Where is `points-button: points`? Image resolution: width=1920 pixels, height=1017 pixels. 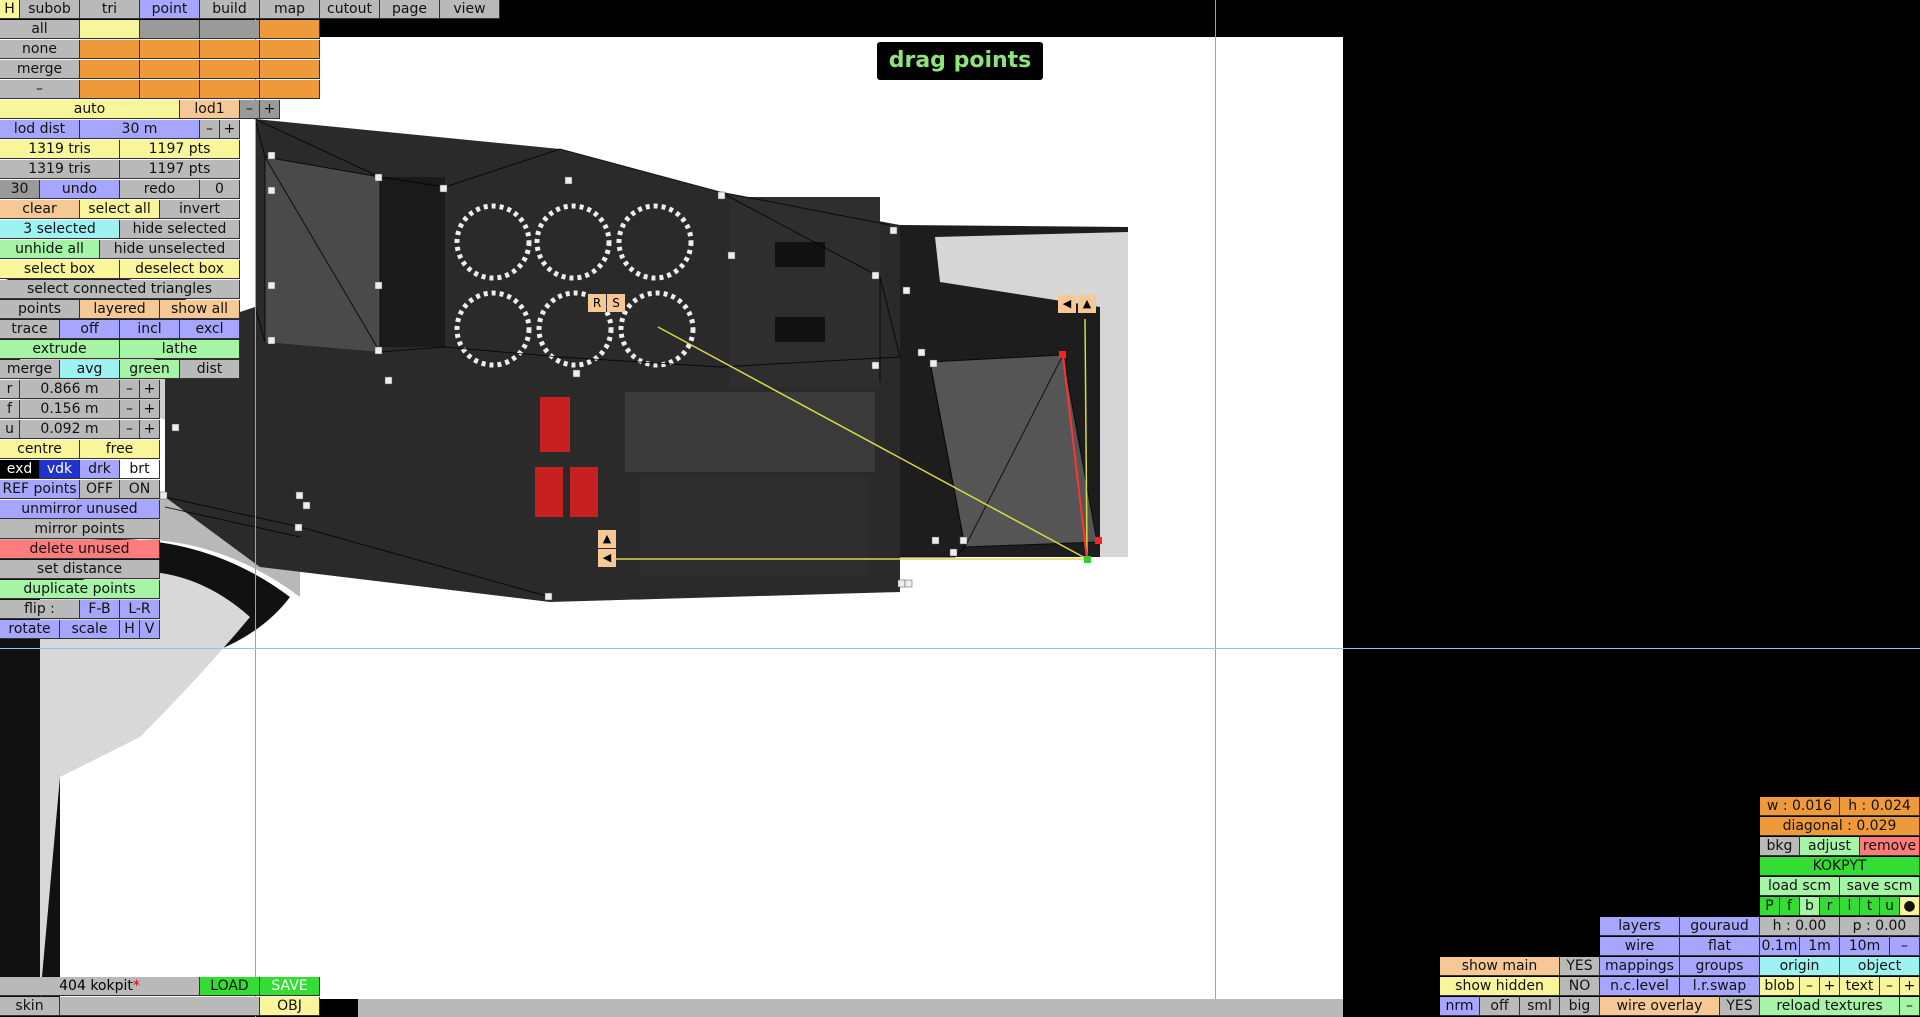 points-button: points is located at coordinates (40, 309).